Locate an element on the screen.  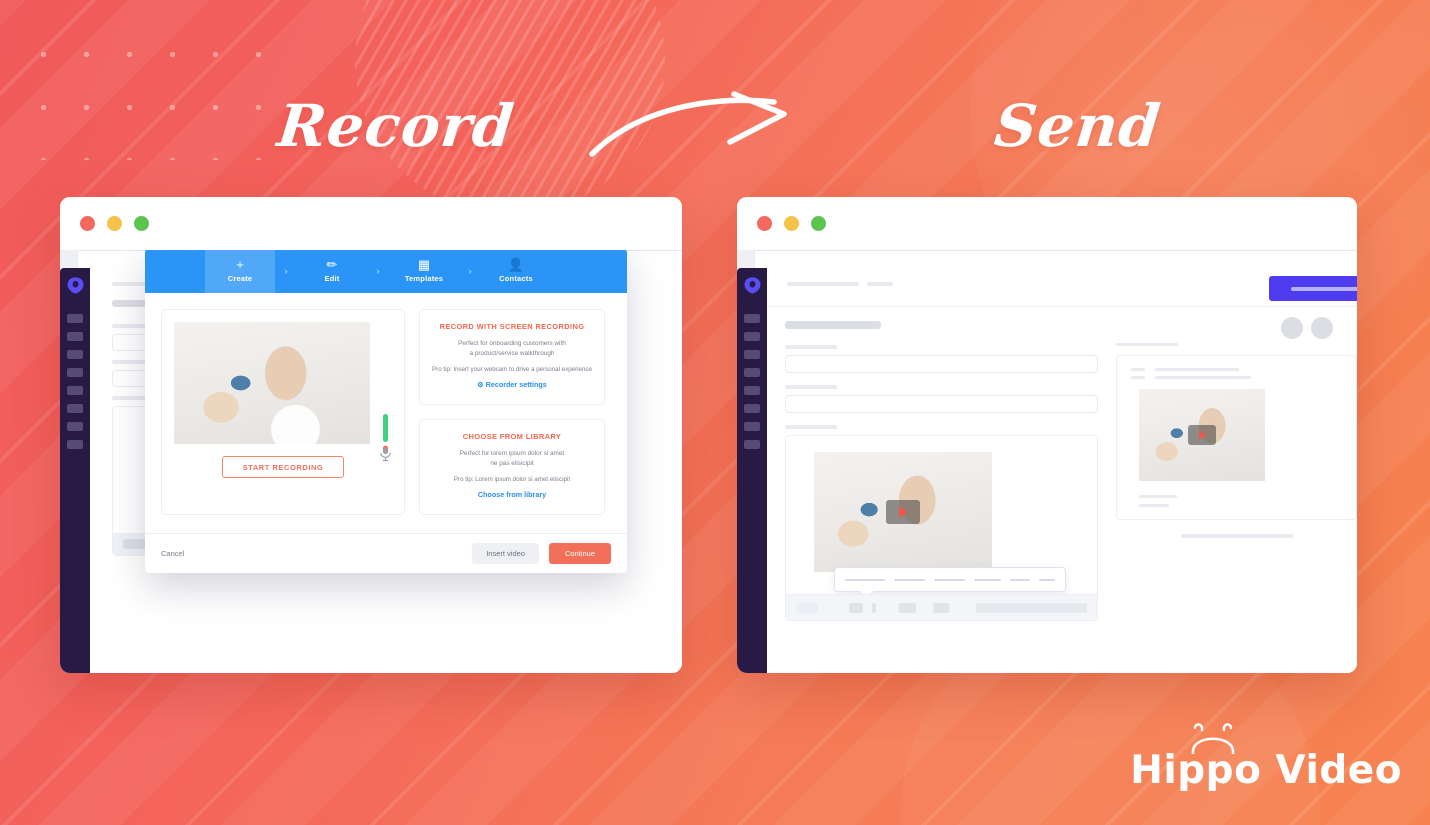
preview-video-thumbnail is located at coordinates (1202, 435).